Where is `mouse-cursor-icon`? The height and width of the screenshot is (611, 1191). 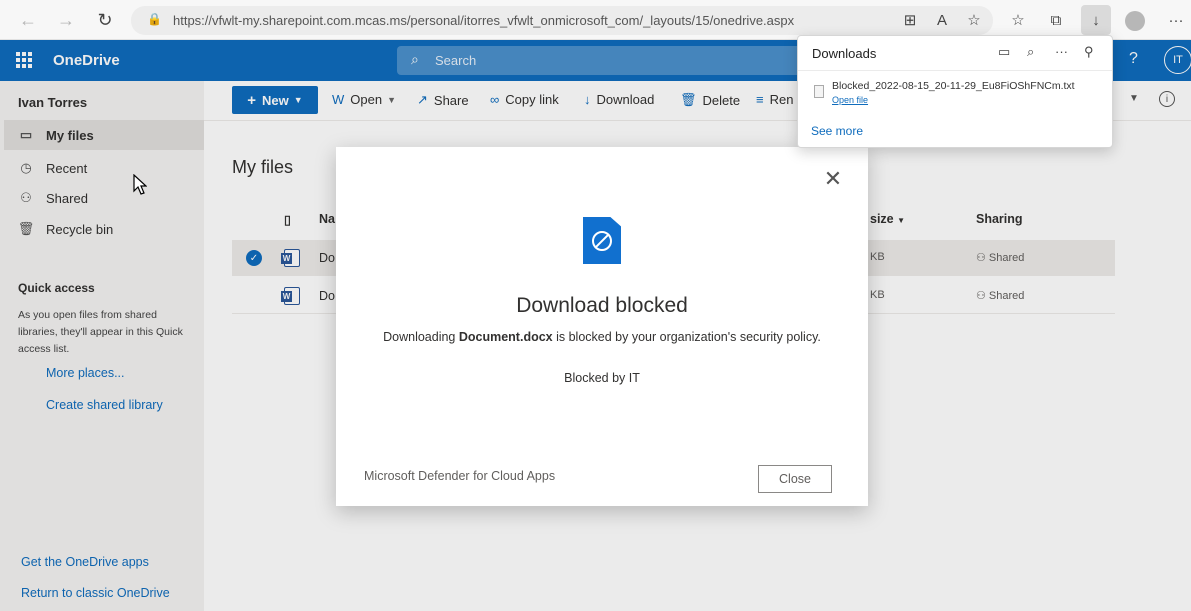
mouse-cursor-icon is located at coordinates (140, 184).